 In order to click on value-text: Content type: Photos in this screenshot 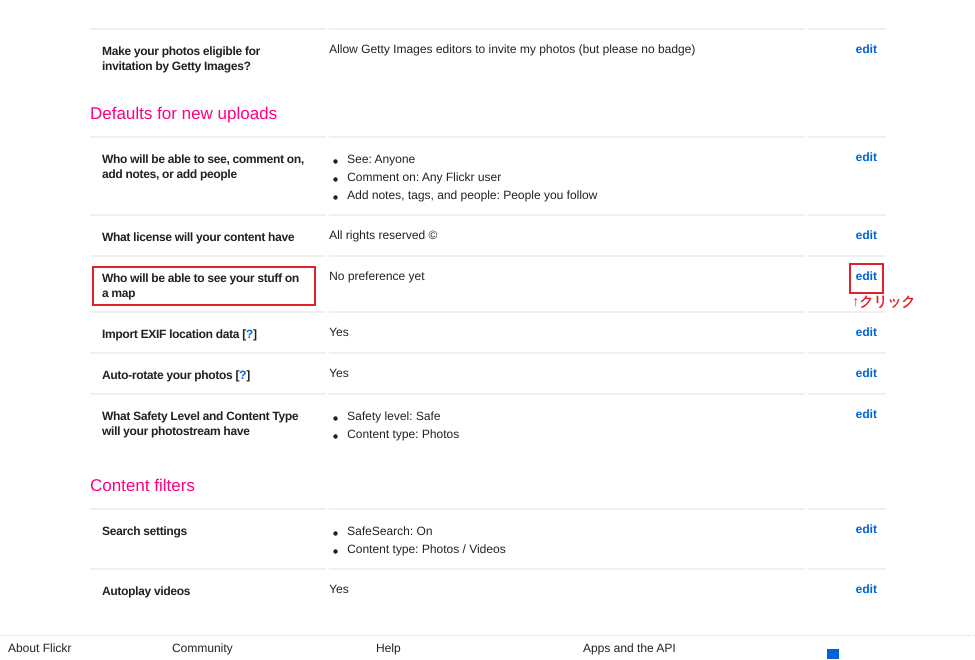, I will do `click(403, 434)`.